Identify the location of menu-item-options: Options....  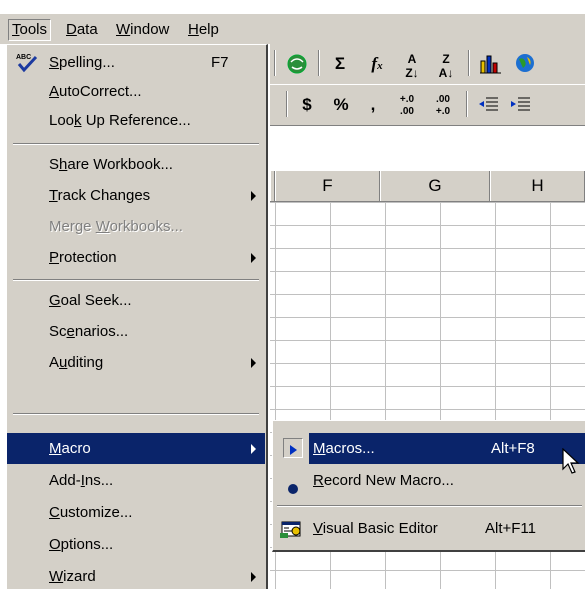
(136, 544).